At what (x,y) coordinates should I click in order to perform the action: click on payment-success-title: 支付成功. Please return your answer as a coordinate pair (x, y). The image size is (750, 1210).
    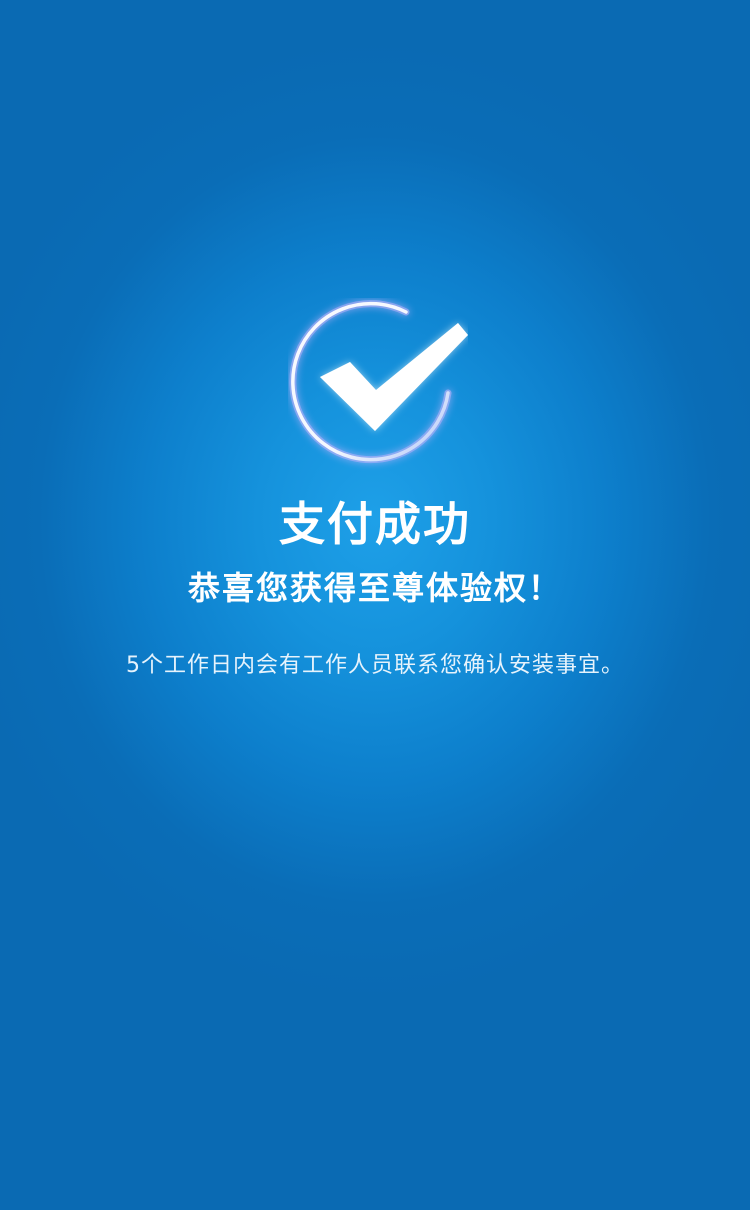
    Looking at the image, I should click on (375, 524).